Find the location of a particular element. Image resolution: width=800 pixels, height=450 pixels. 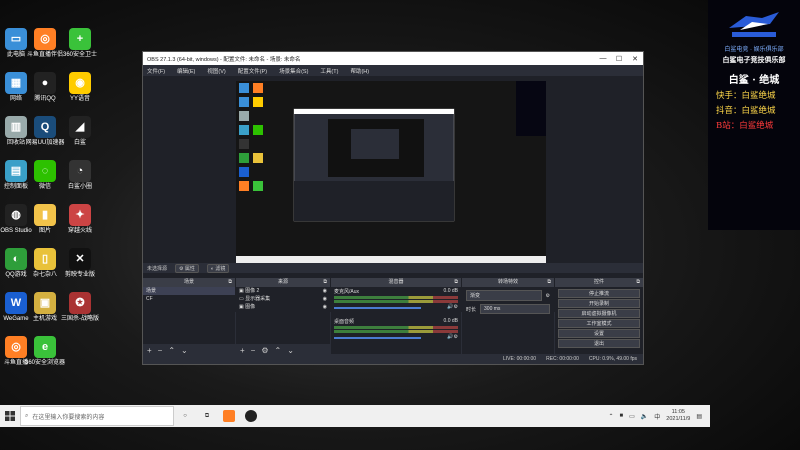

filters-button: ◐ 滤镜 is located at coordinates (218, 268).